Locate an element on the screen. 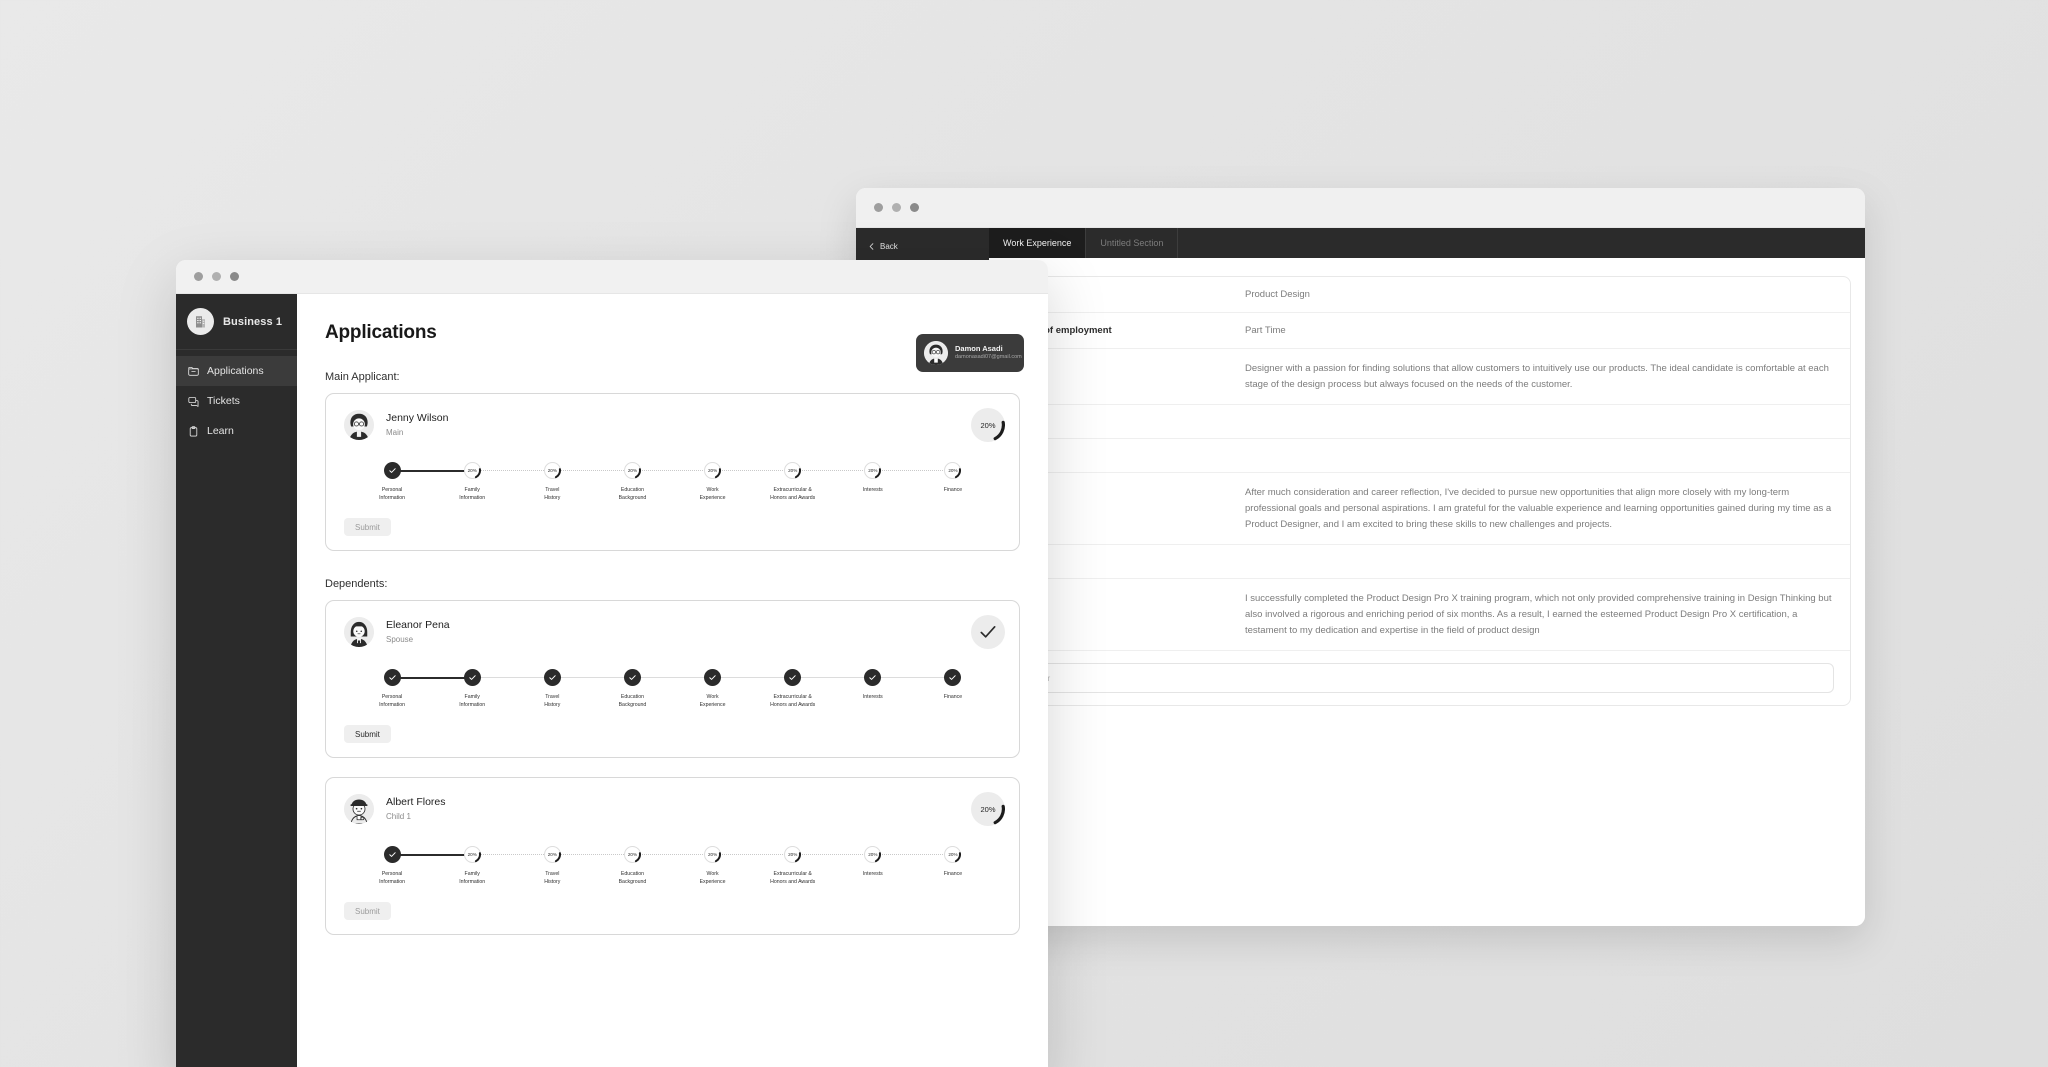  user-chip: Damon Asadi damonasadi07@gmail.com is located at coordinates (970, 353).